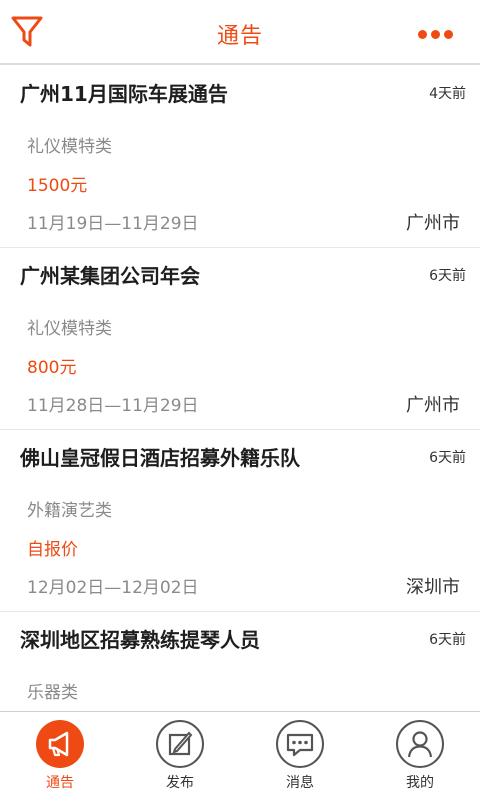  I want to click on notice-dates: 11月28日—11月29日, so click(113, 406).